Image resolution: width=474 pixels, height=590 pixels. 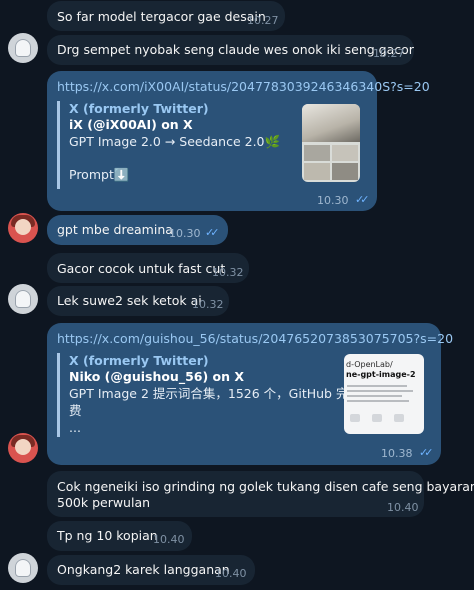 I want to click on message-bubble: gpt mbe dreamina 10.30 ✓✓, so click(x=137, y=230).